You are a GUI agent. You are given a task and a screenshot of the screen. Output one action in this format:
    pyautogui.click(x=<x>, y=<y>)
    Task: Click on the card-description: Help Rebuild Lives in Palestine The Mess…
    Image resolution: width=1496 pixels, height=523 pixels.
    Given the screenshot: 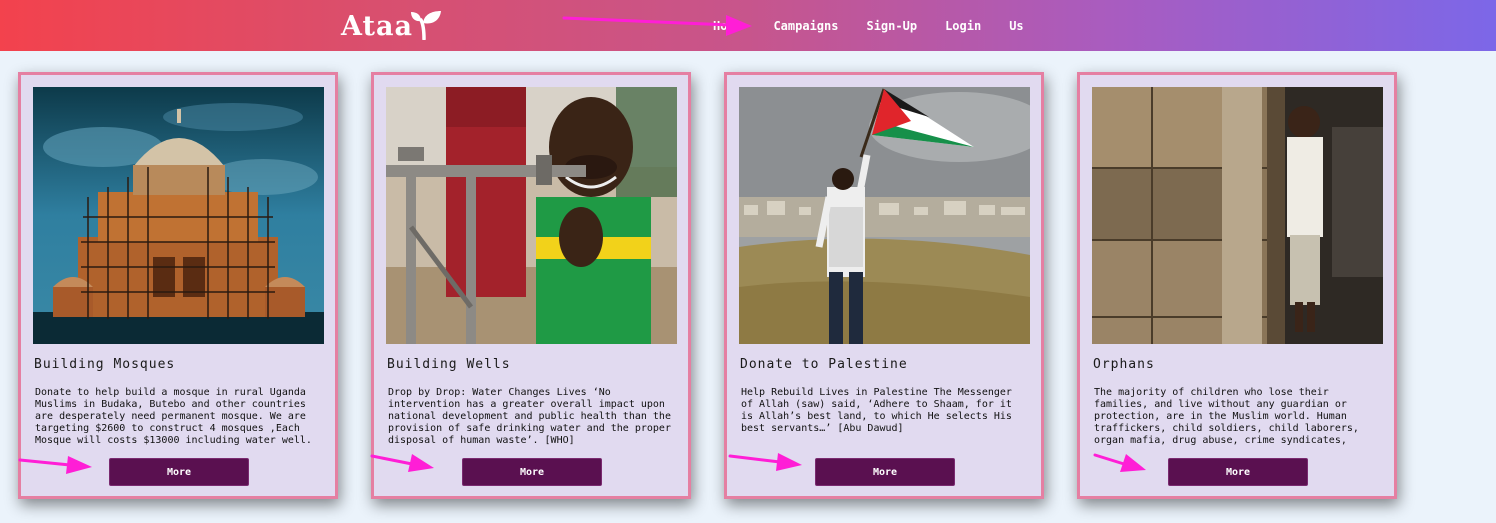 What is the action you would take?
    pyautogui.click(x=876, y=410)
    